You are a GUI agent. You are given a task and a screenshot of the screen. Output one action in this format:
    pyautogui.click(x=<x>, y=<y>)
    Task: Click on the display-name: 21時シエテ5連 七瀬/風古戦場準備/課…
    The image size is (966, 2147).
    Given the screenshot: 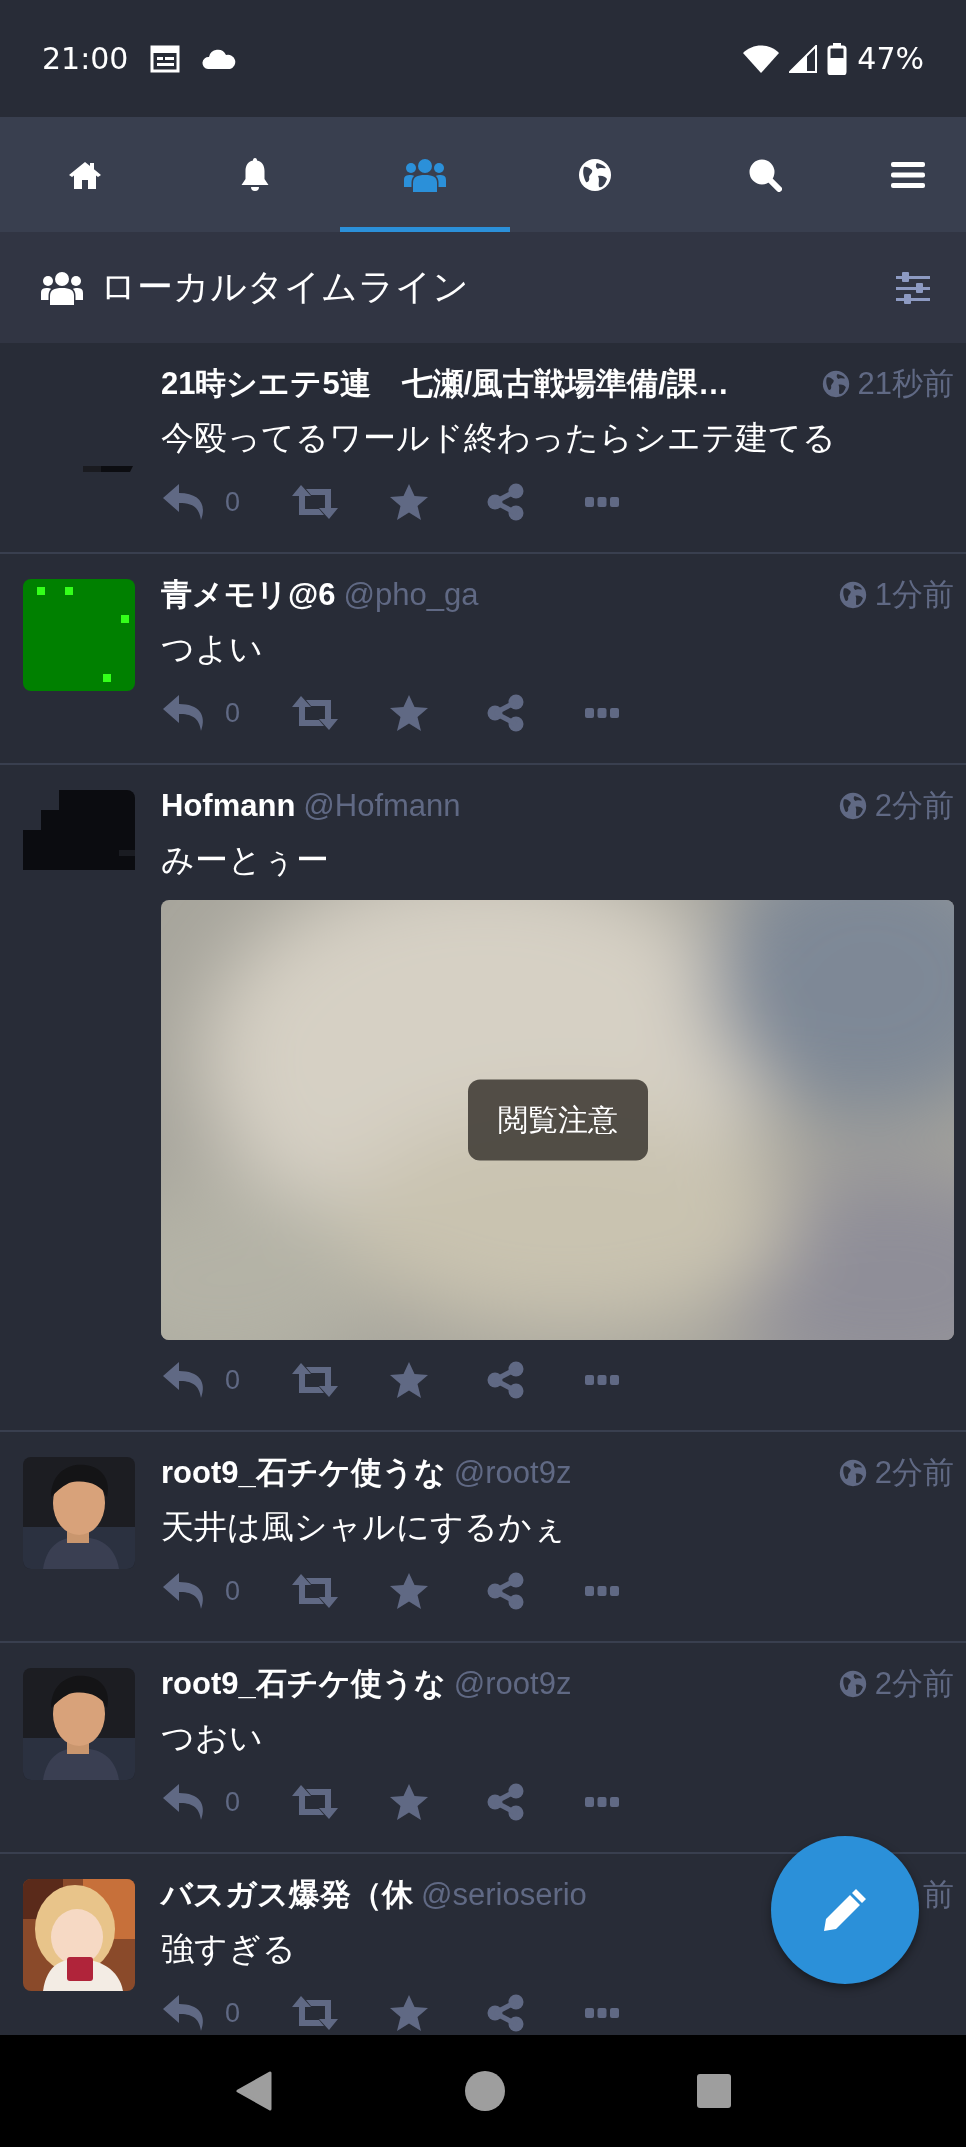 What is the action you would take?
    pyautogui.click(x=445, y=383)
    